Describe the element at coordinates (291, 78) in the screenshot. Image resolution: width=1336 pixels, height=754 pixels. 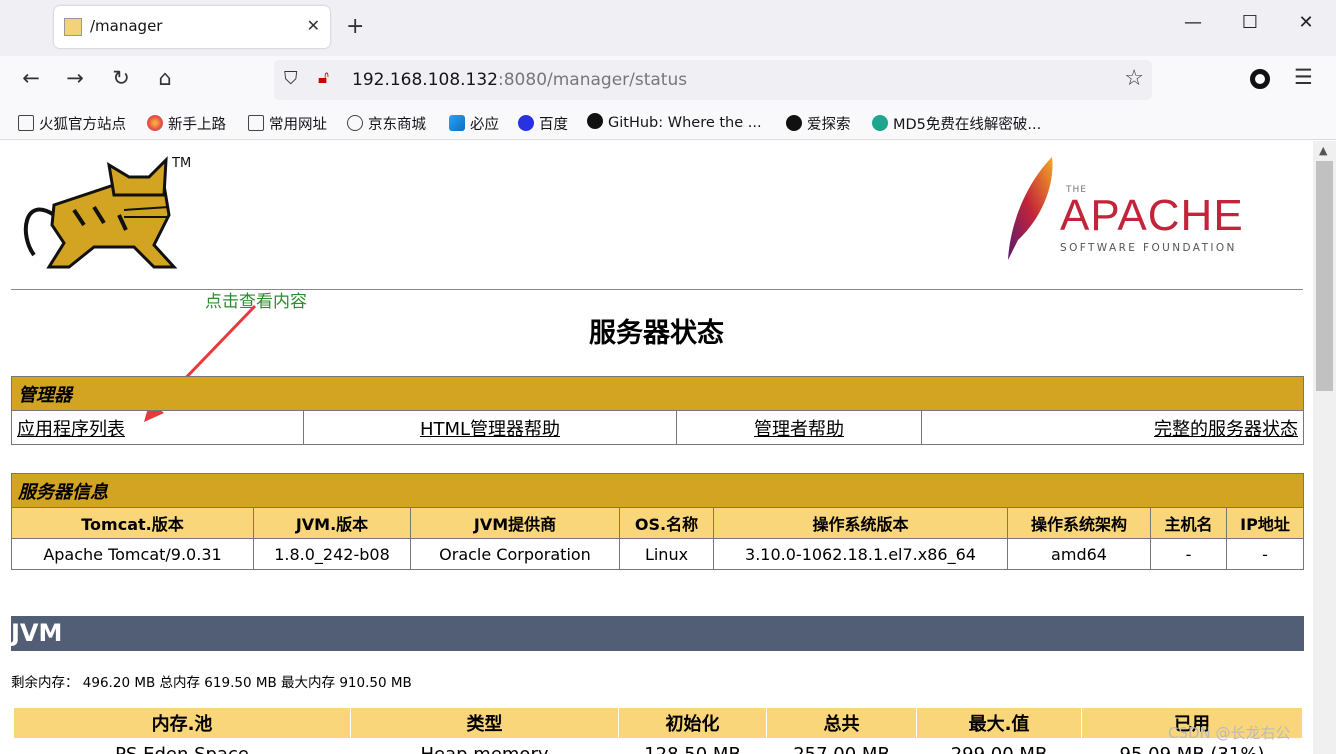
I see `shield-icon: ⛉` at that location.